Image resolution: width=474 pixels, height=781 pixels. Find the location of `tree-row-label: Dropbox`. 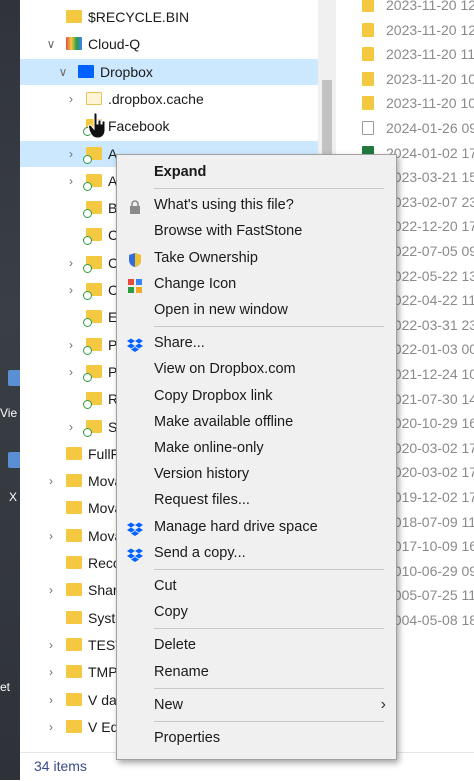

tree-row-label: Dropbox is located at coordinates (126, 71).